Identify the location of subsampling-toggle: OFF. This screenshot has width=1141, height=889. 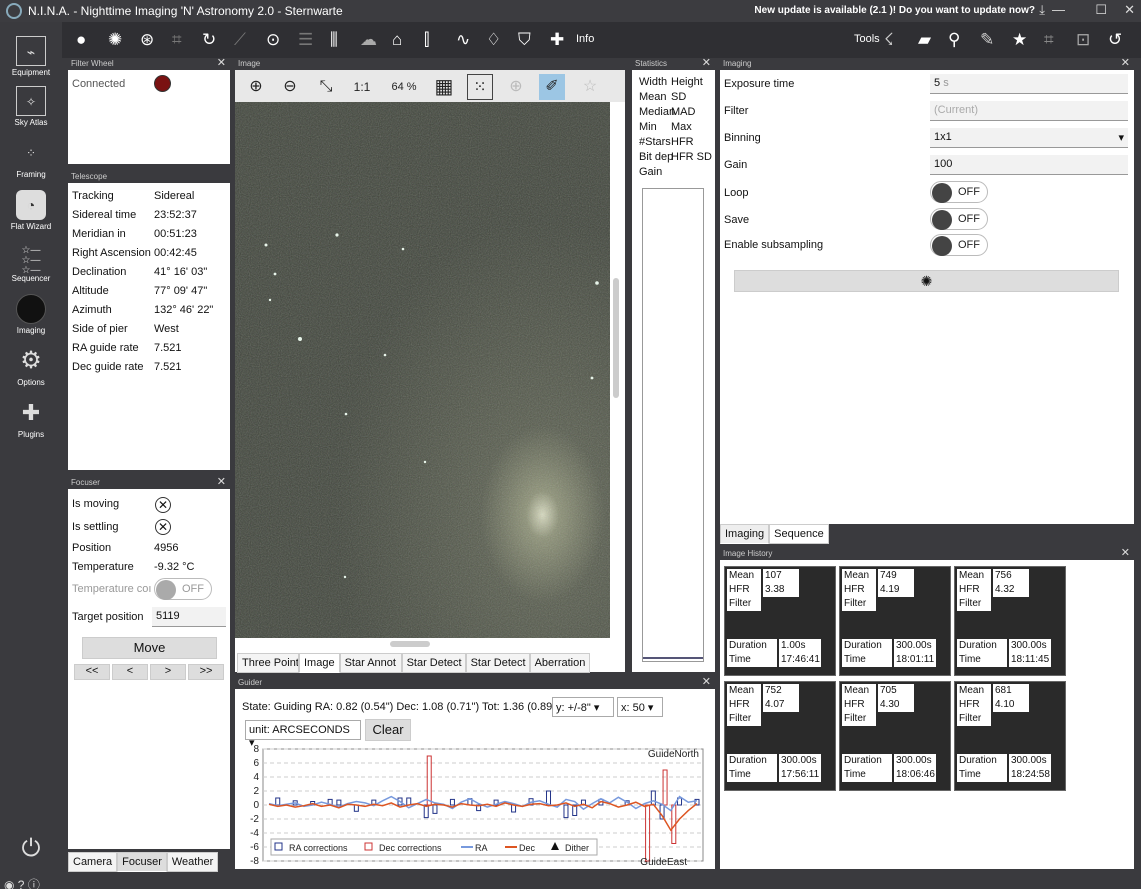
(959, 245).